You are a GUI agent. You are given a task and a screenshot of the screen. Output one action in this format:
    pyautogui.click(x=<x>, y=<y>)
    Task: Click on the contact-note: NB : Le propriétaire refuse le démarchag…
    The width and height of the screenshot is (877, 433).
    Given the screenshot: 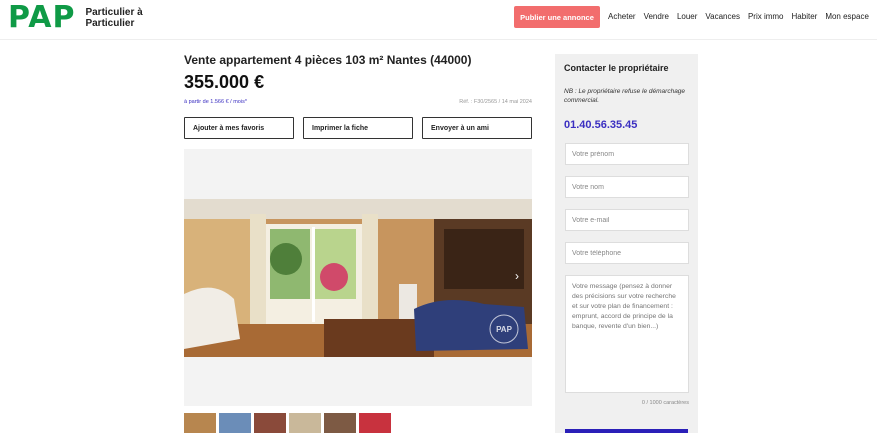 What is the action you would take?
    pyautogui.click(x=625, y=96)
    